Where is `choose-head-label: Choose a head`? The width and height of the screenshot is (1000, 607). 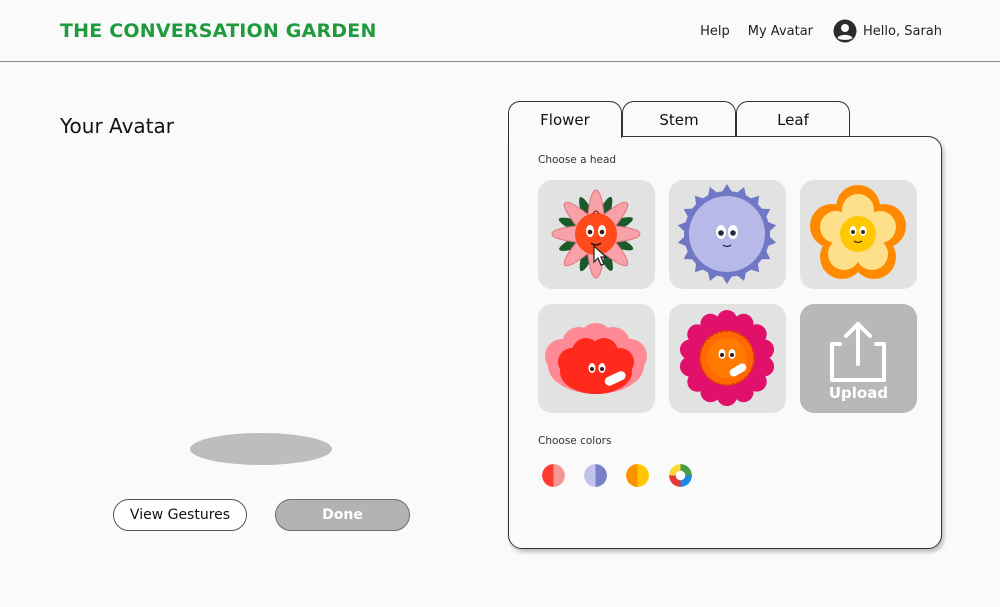 choose-head-label: Choose a head is located at coordinates (577, 160).